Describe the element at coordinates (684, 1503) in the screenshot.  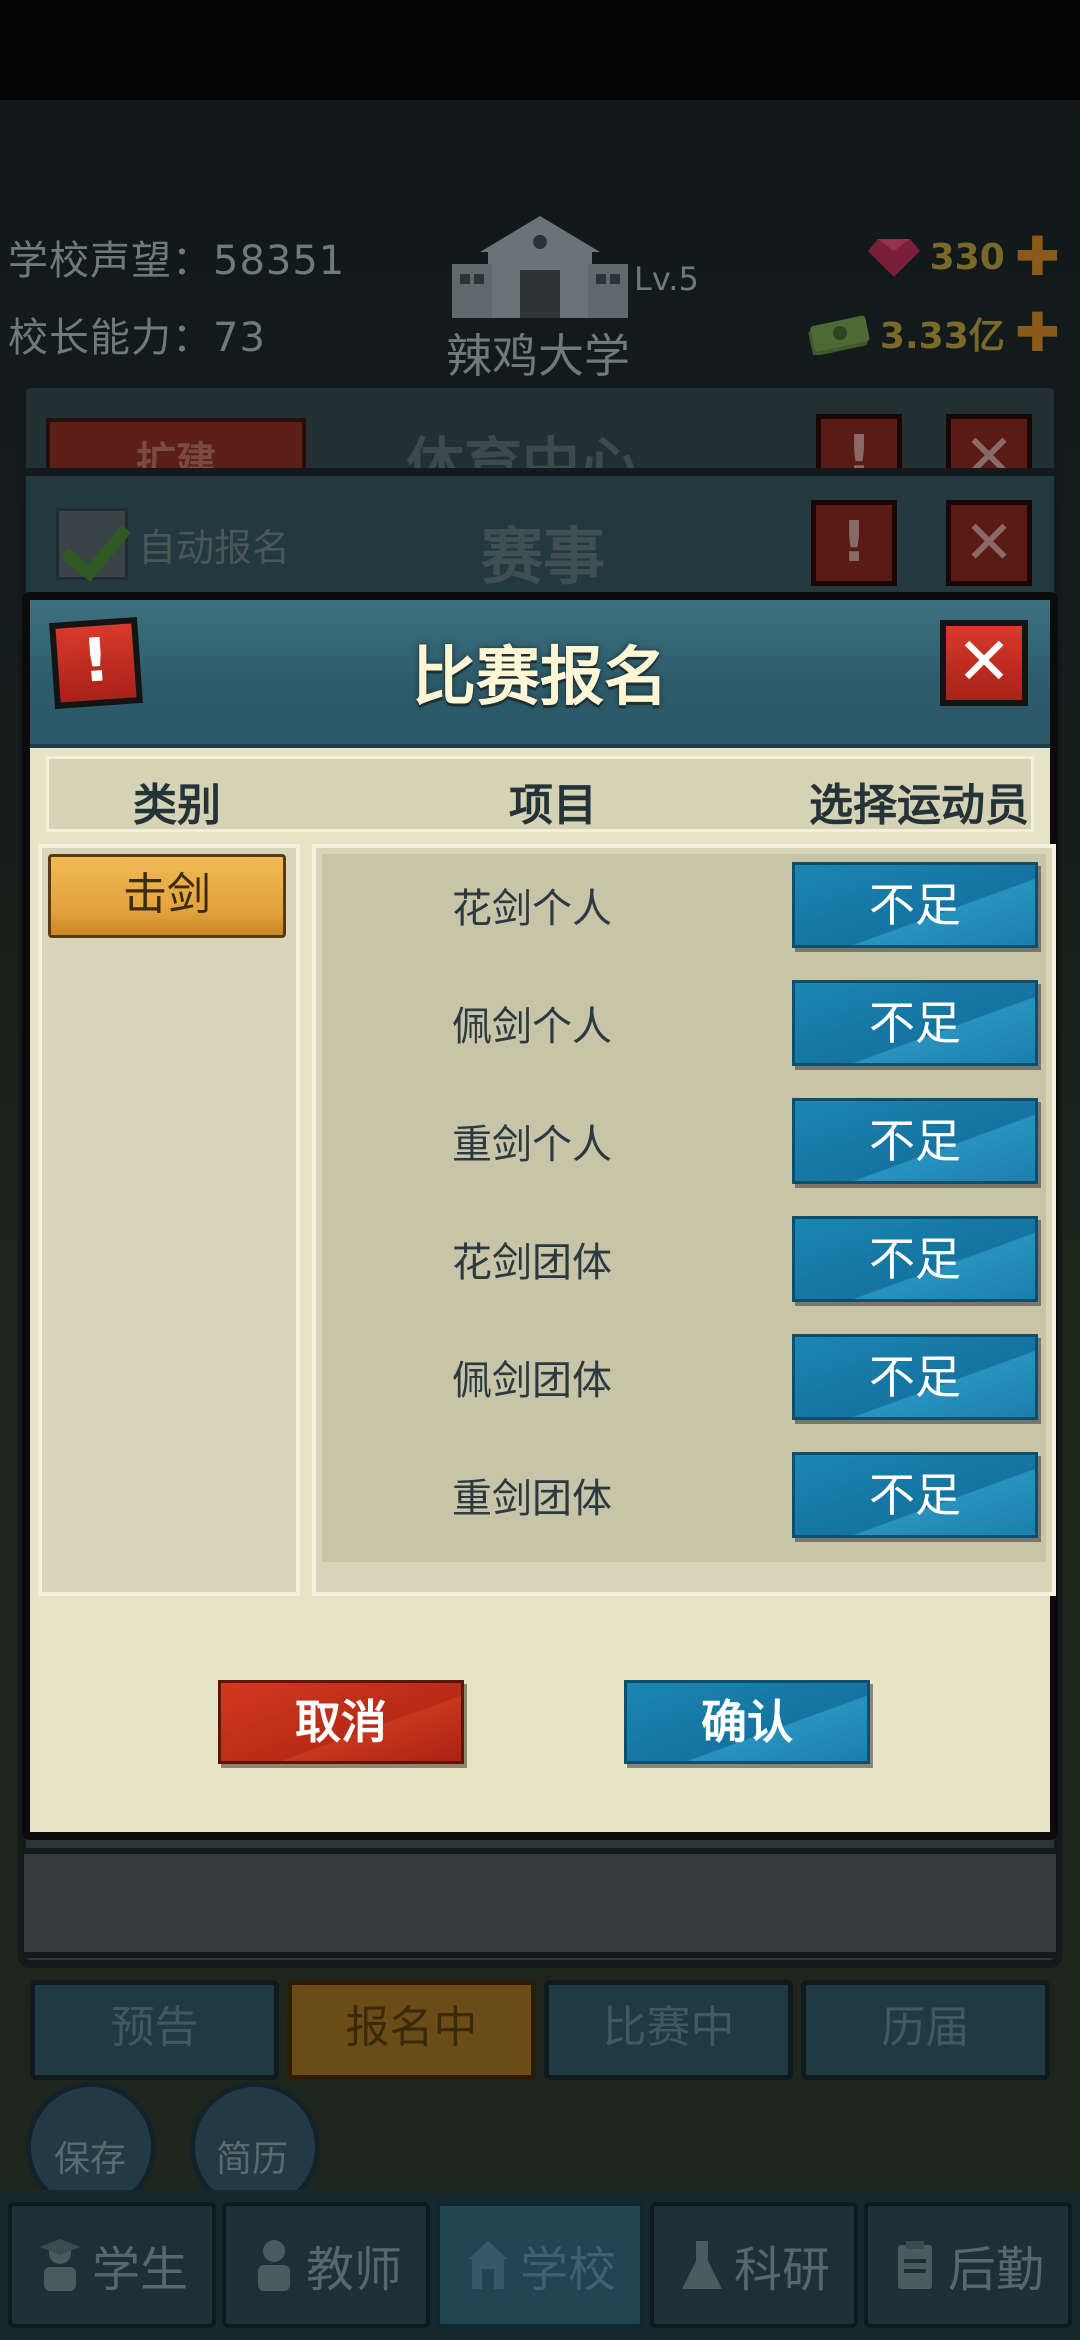
I see `list-item: 重剑团体 不足` at that location.